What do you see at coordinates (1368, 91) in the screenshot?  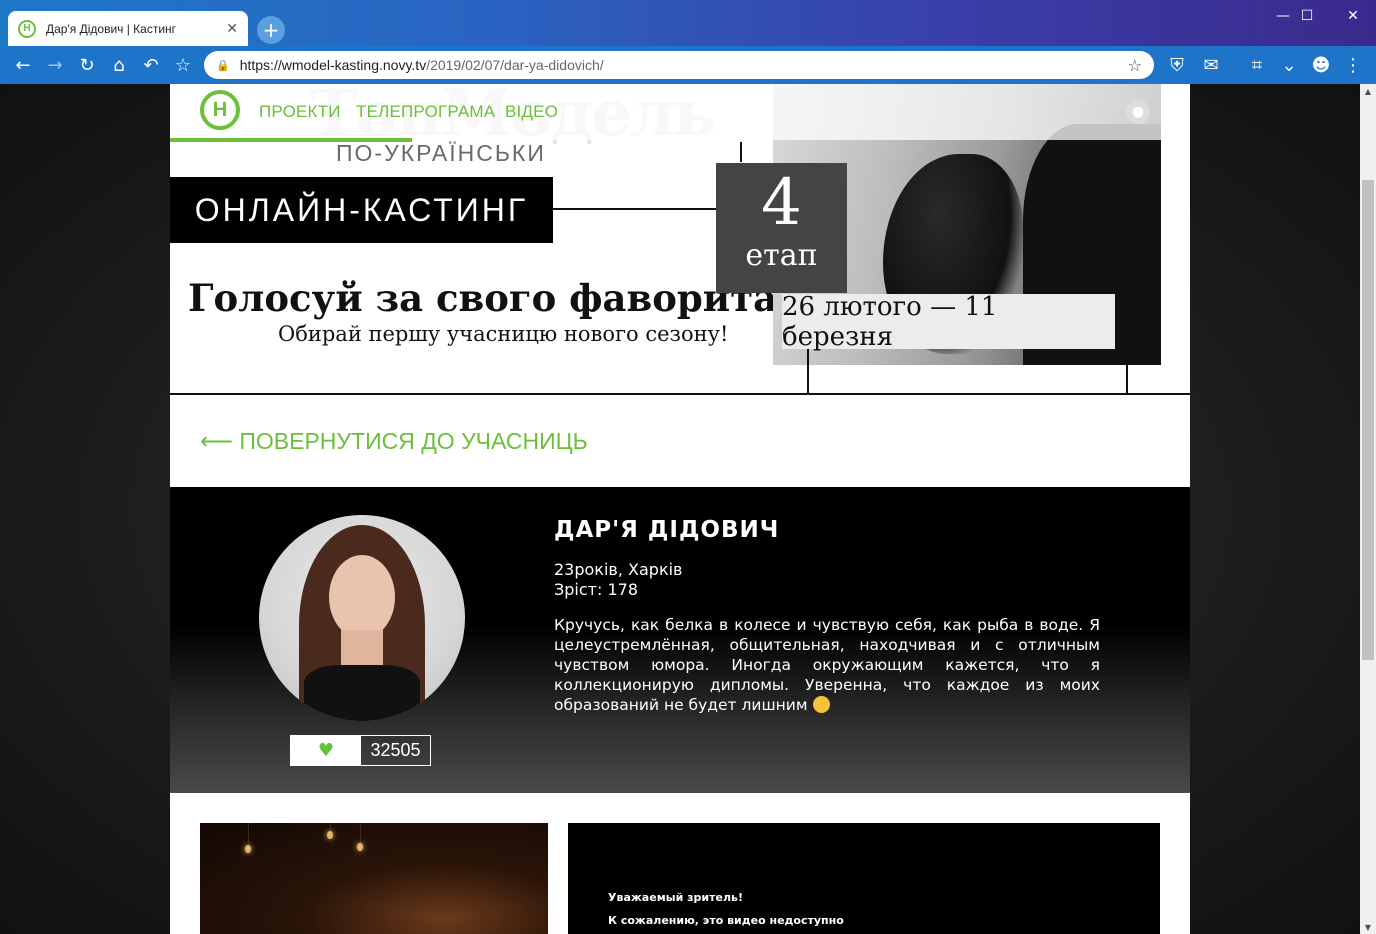 I see `scroll-up-icon: ▲` at bounding box center [1368, 91].